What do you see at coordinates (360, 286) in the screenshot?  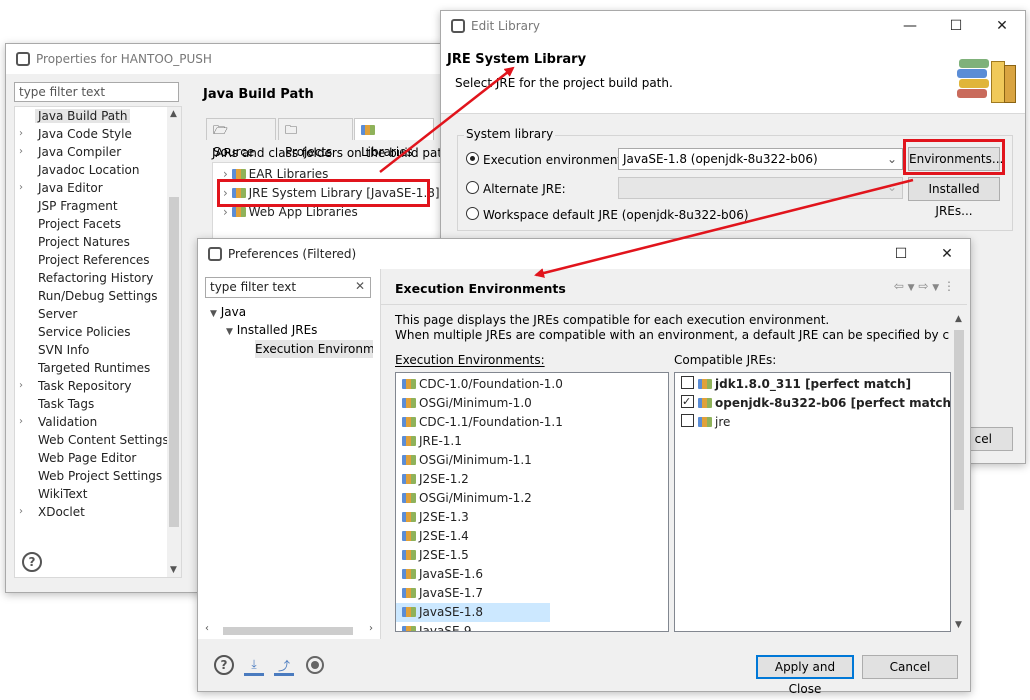 I see `clear-icon: ✕` at bounding box center [360, 286].